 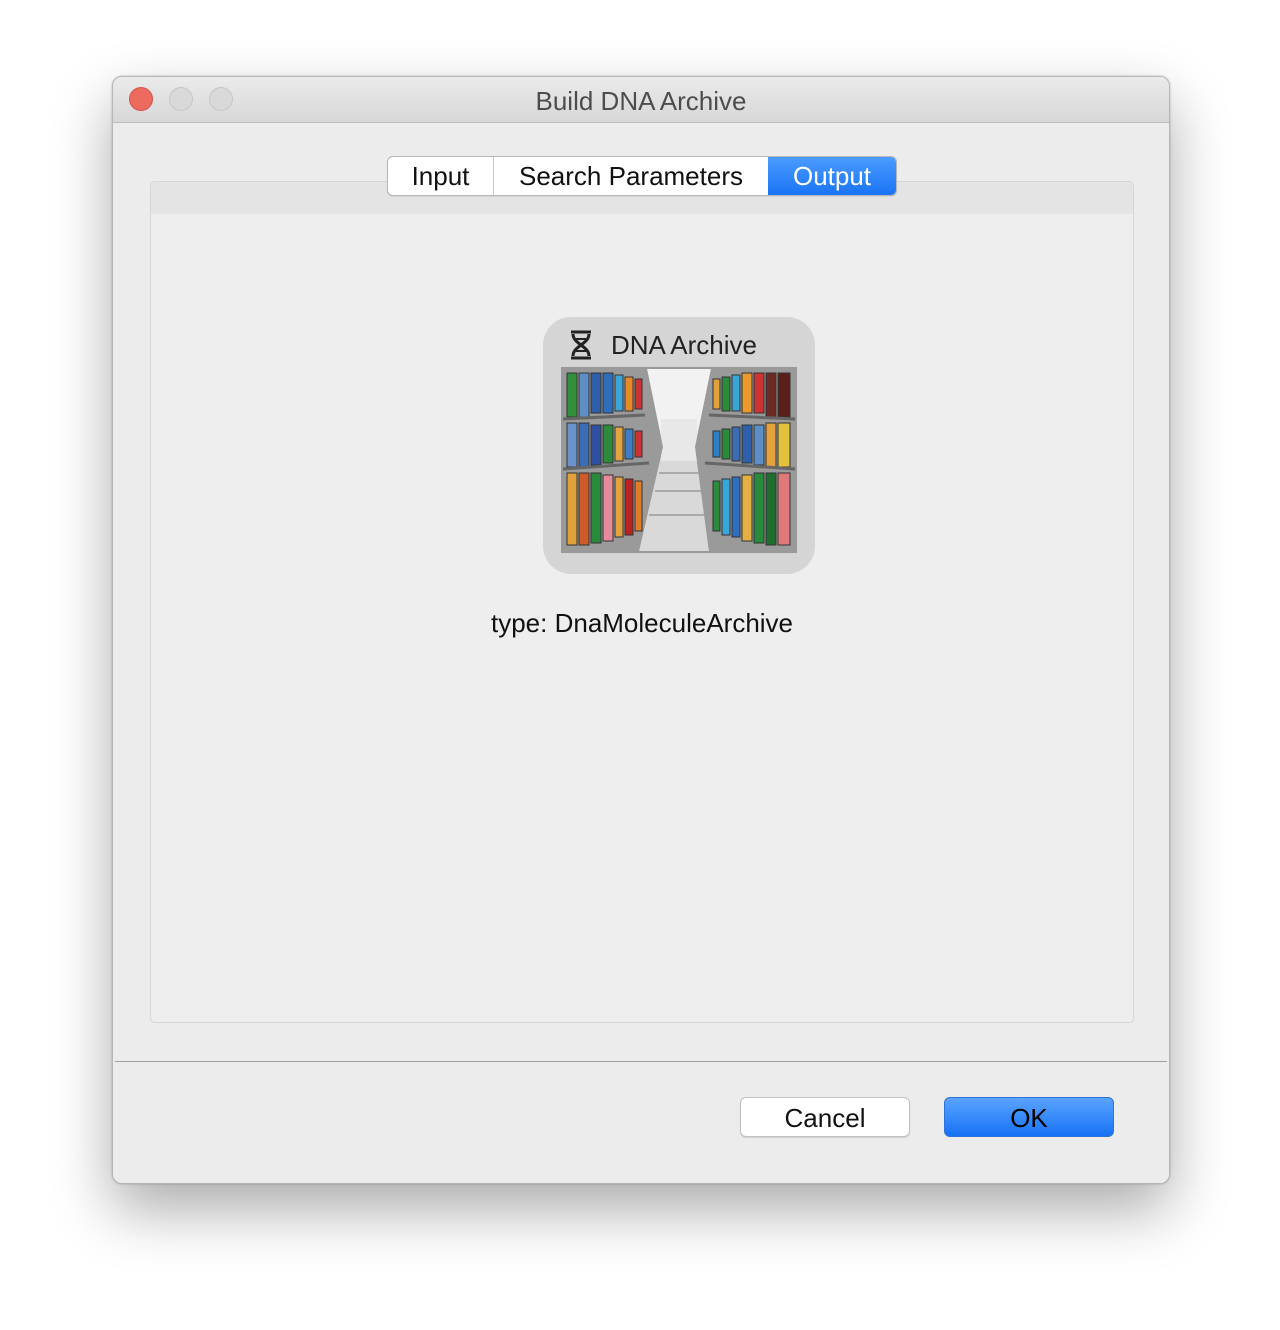 I want to click on dialog-footer: Cancel OK, so click(x=641, y=1123).